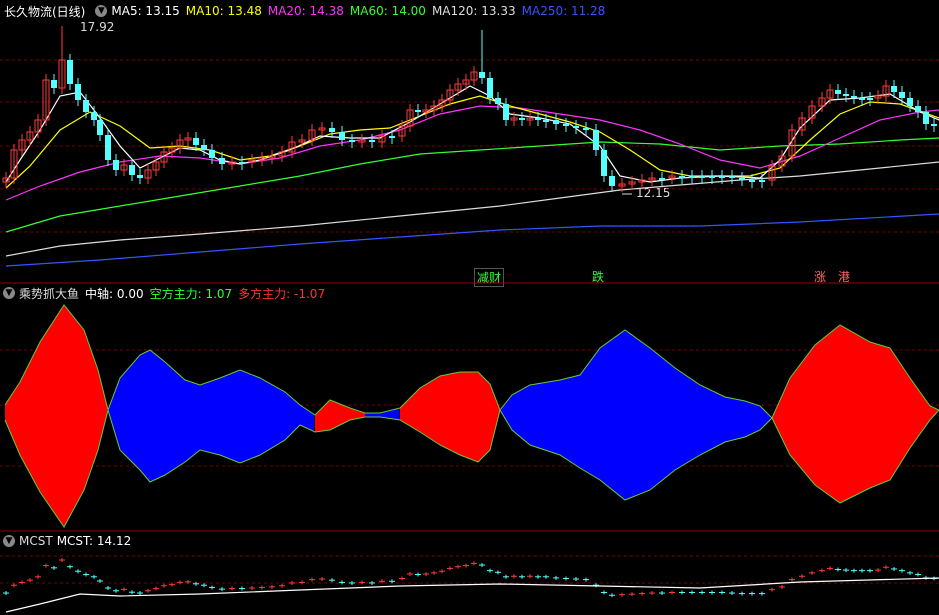  Describe the element at coordinates (472, 240) in the screenshot. I see `ma250-line` at that location.